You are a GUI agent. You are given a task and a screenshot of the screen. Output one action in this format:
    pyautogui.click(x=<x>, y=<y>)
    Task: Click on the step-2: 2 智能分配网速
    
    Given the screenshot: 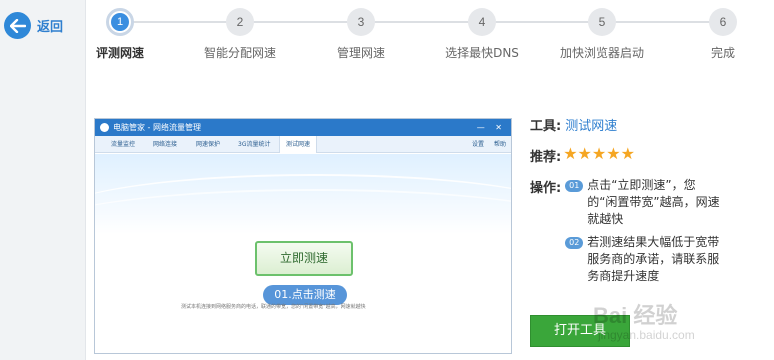 What is the action you would take?
    pyautogui.click(x=240, y=34)
    